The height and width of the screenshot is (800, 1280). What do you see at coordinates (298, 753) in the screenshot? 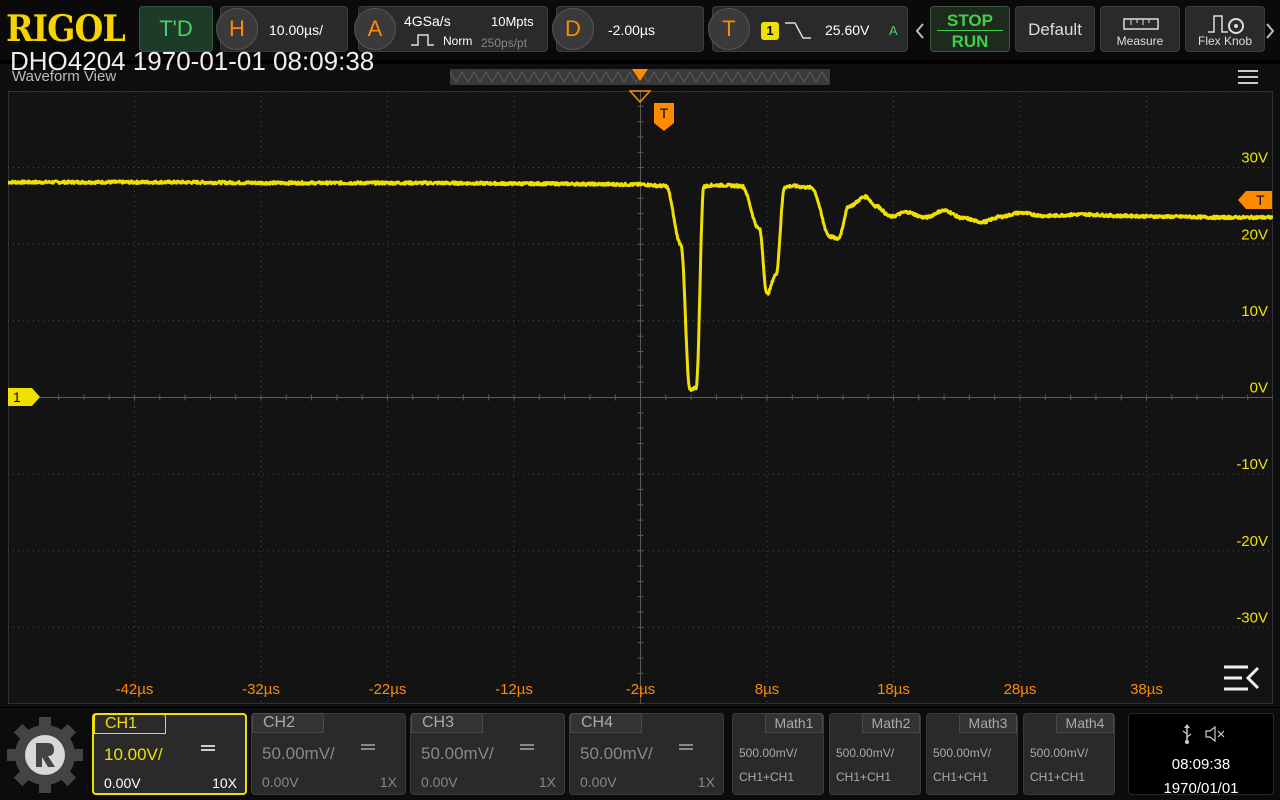
I see `ch2-scale: 50.00mV/` at bounding box center [298, 753].